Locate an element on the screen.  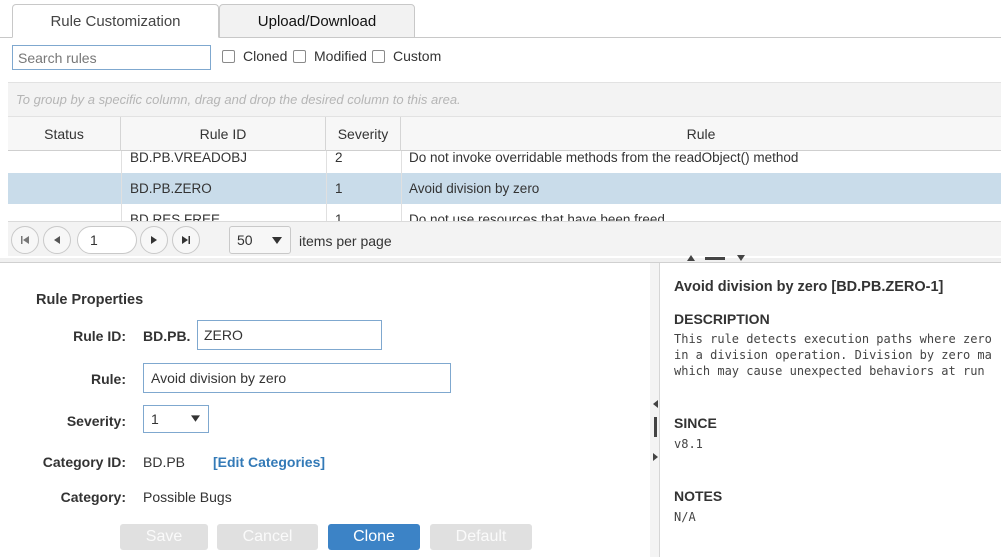
cloned-label: Cloned is located at coordinates (265, 56).